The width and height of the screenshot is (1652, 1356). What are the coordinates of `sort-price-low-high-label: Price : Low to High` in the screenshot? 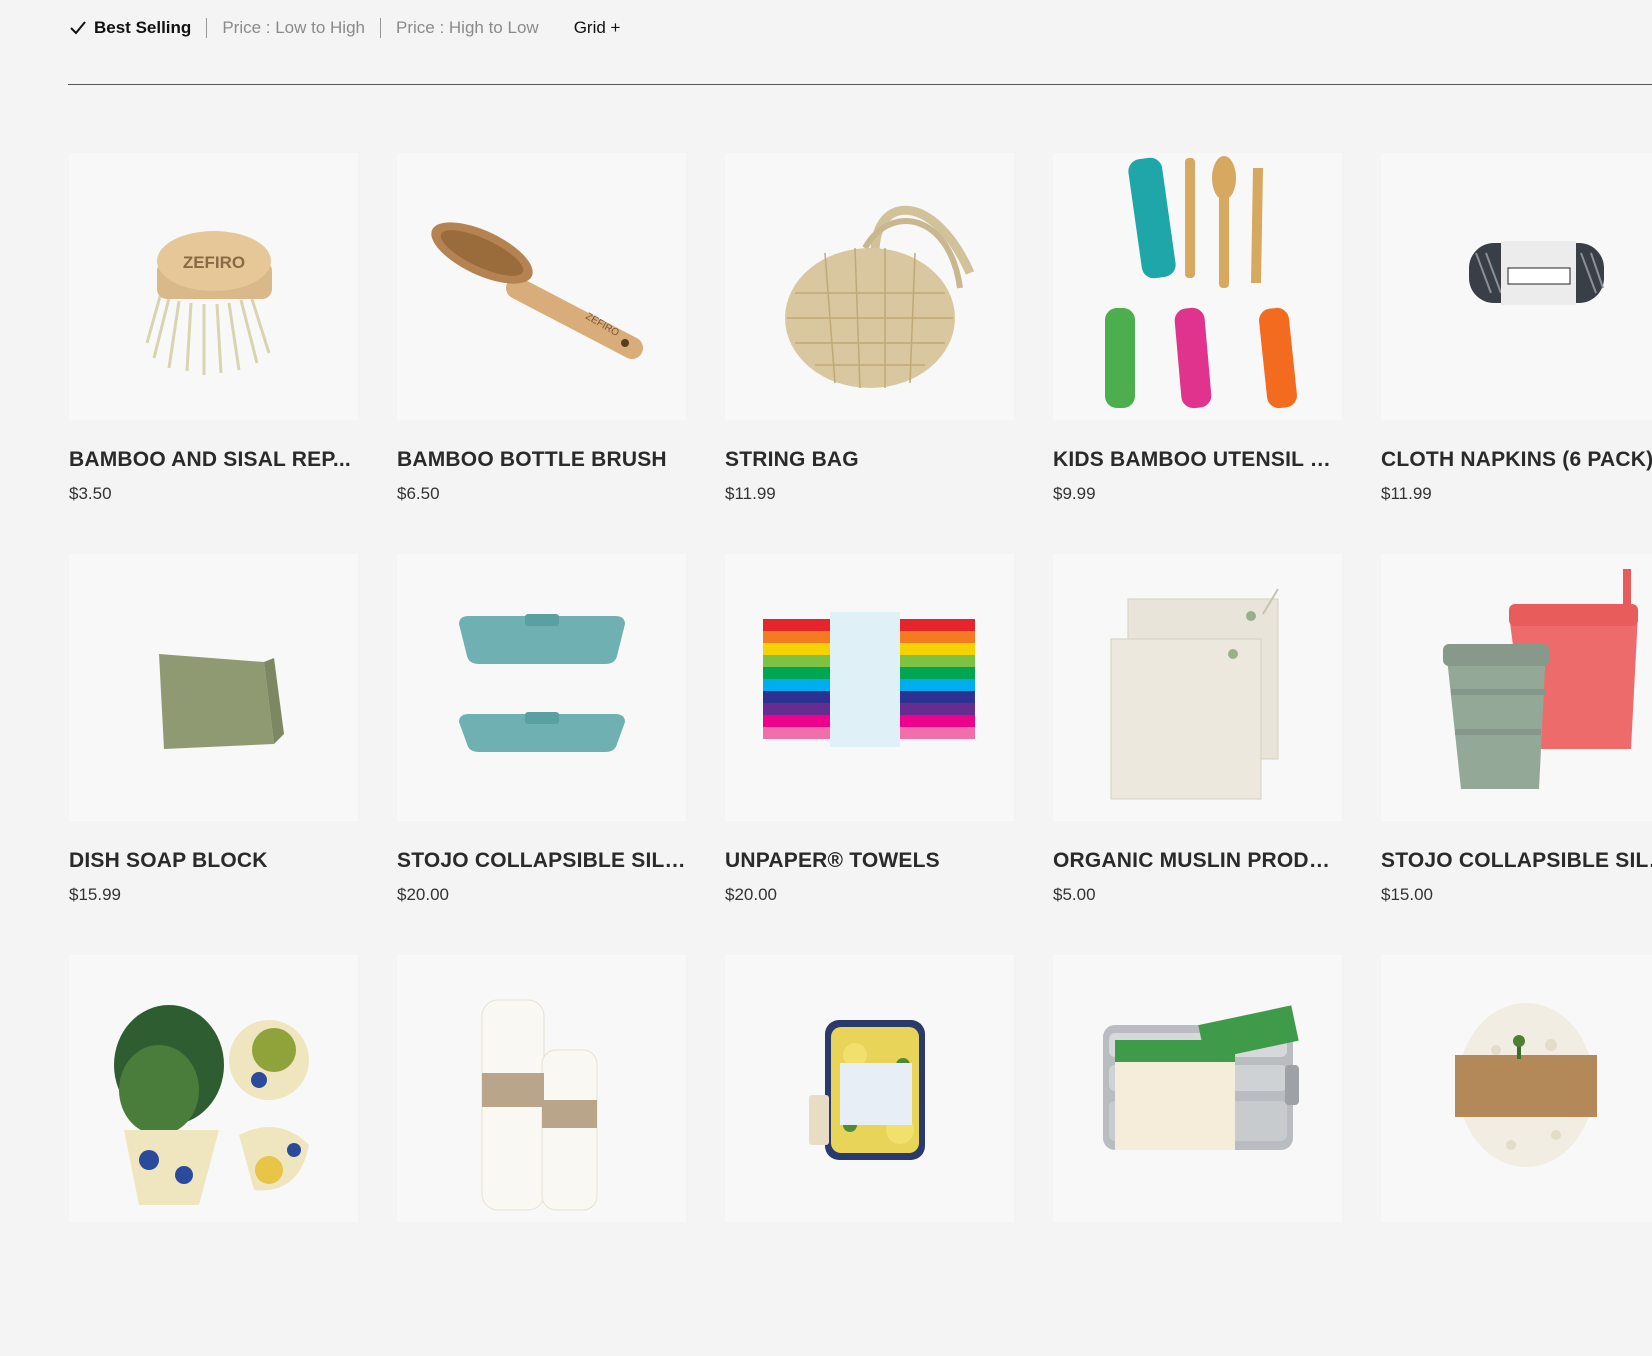 It's located at (293, 27).